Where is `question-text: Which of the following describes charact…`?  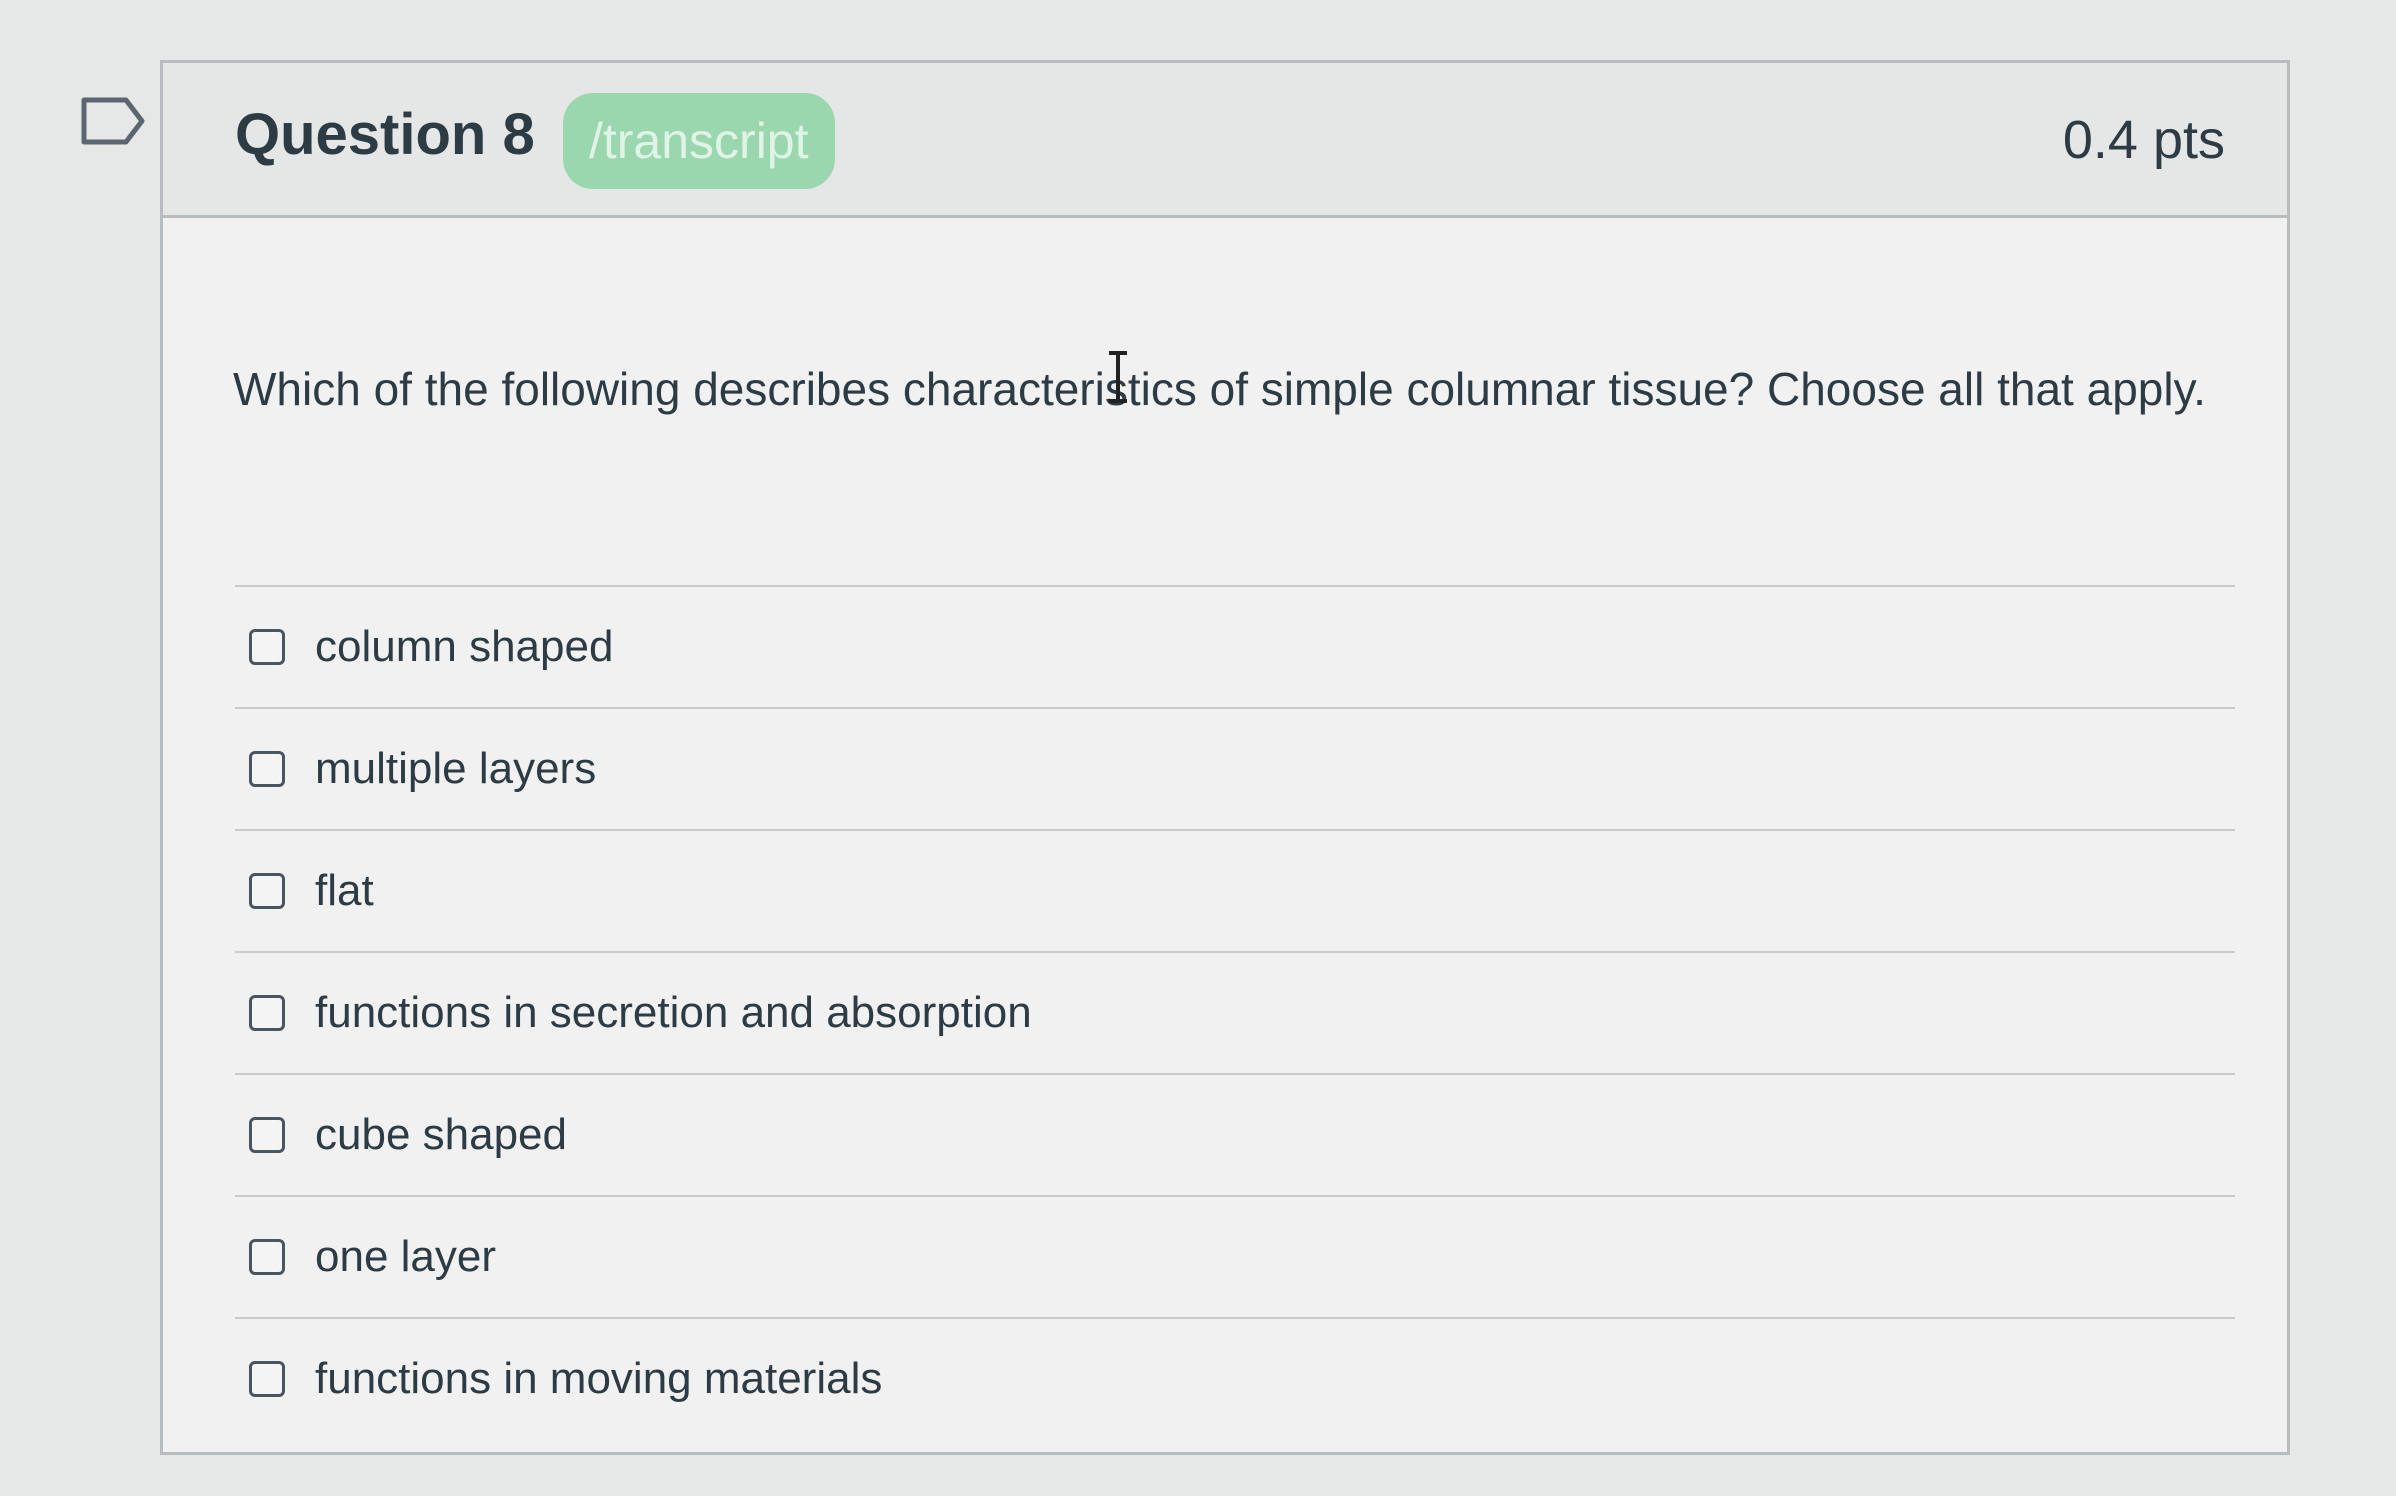
question-text: Which of the following describes charact… is located at coordinates (1219, 389).